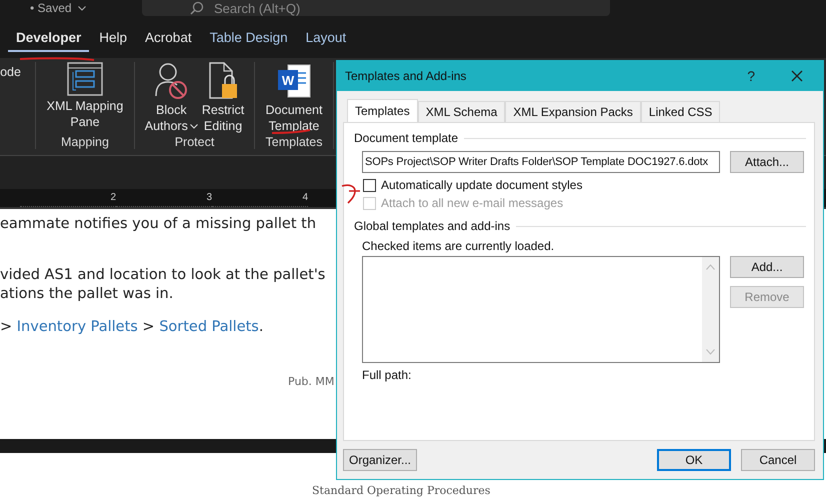 Image resolution: width=826 pixels, height=498 pixels. I want to click on link: Inventory Pallets, so click(77, 327).